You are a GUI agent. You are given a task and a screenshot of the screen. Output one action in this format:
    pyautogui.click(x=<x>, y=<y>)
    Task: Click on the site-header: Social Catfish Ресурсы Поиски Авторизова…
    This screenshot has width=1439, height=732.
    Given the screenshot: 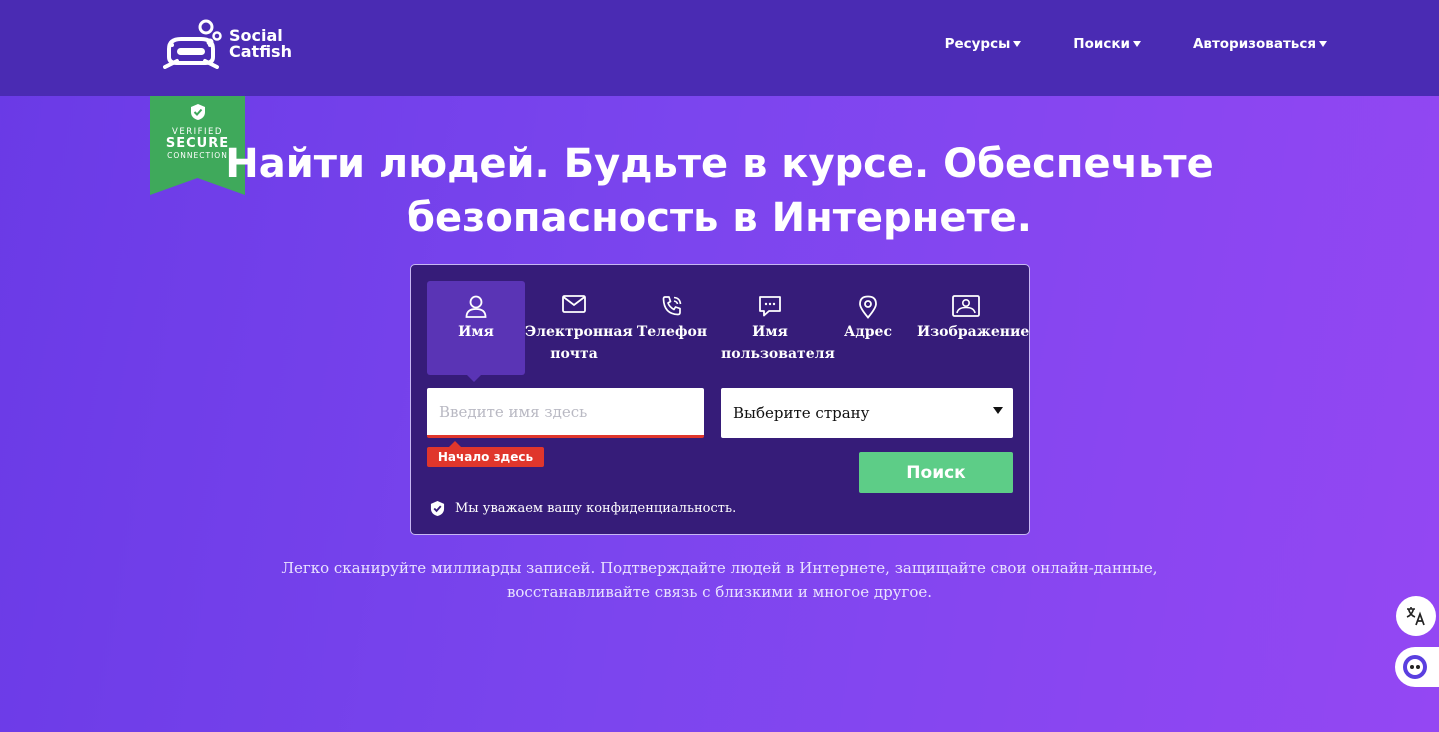 What is the action you would take?
    pyautogui.click(x=719, y=48)
    